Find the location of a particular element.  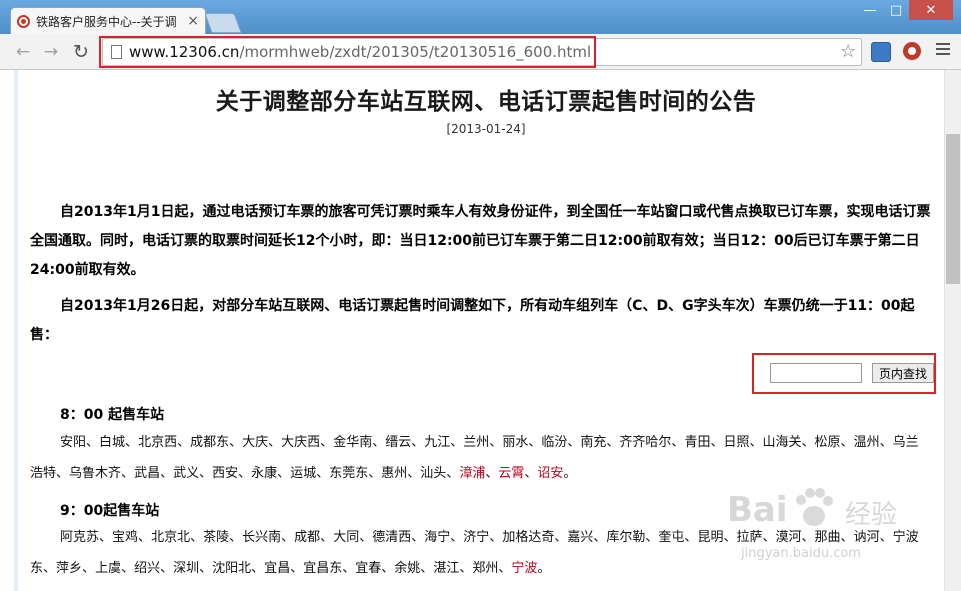

window-controls: — □ ✕ is located at coordinates (905, 10).